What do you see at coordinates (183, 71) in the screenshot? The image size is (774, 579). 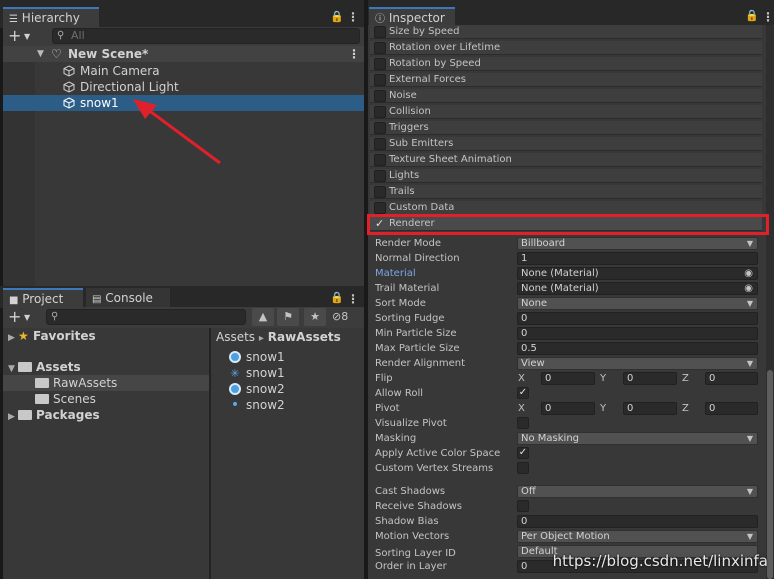 I see `hierarchy-item-main-camera: Main Camera` at bounding box center [183, 71].